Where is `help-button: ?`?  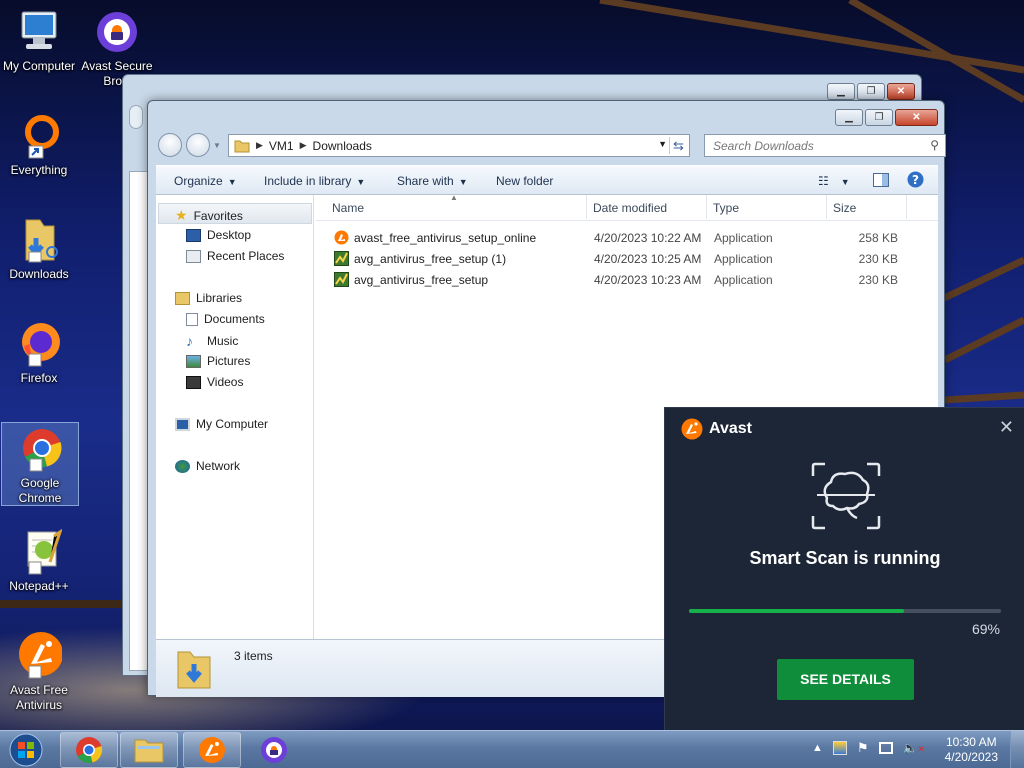
help-button: ? is located at coordinates (915, 181).